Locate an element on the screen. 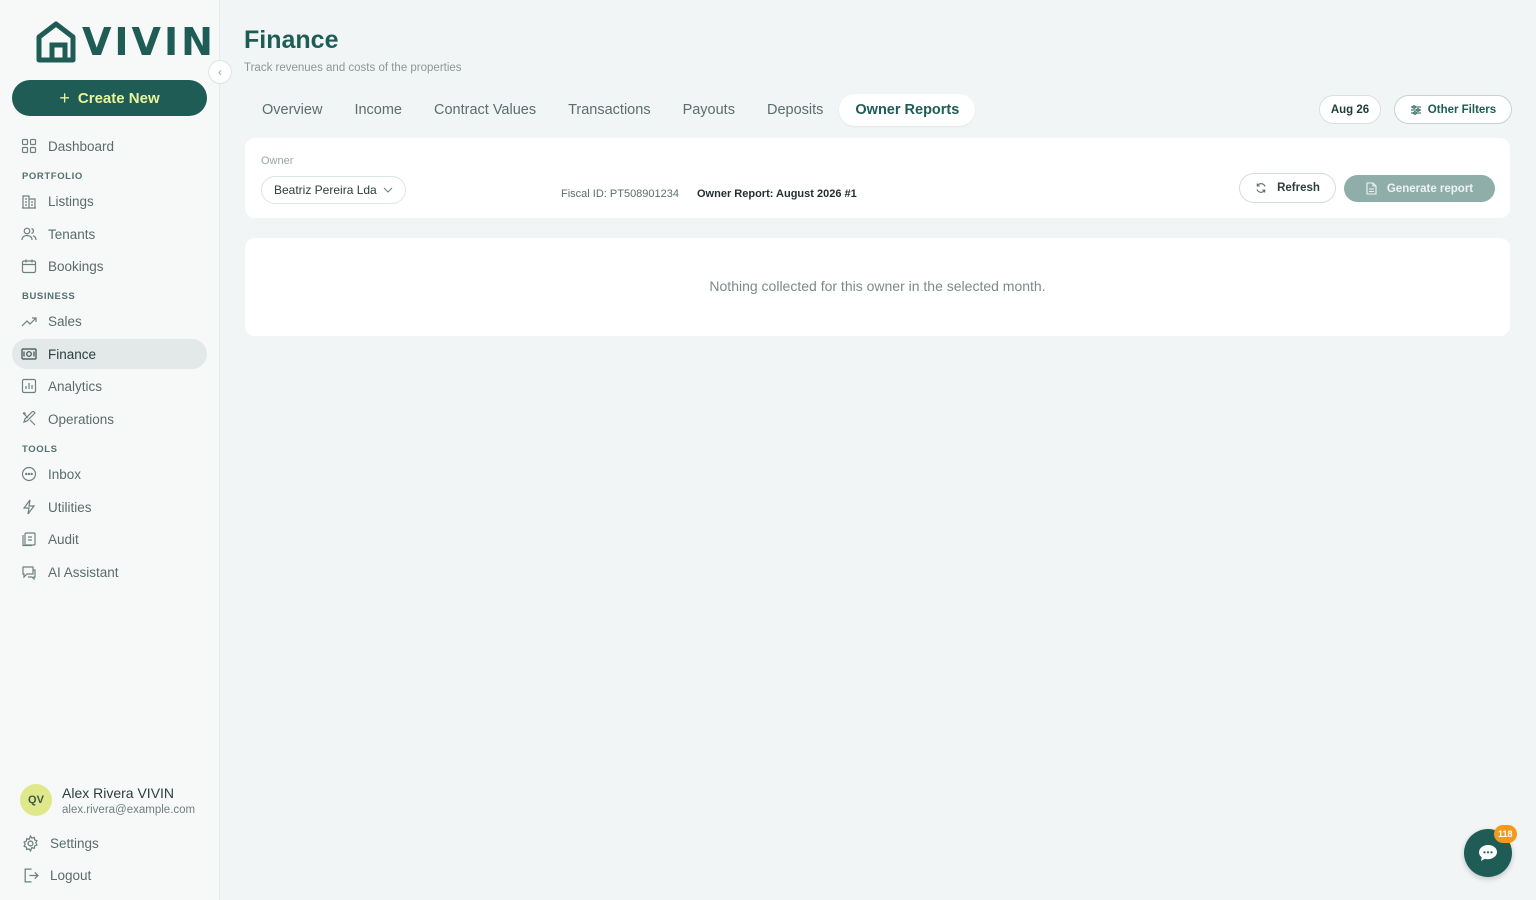 This screenshot has width=1536, height=900. calendar-icon is located at coordinates (29, 266).